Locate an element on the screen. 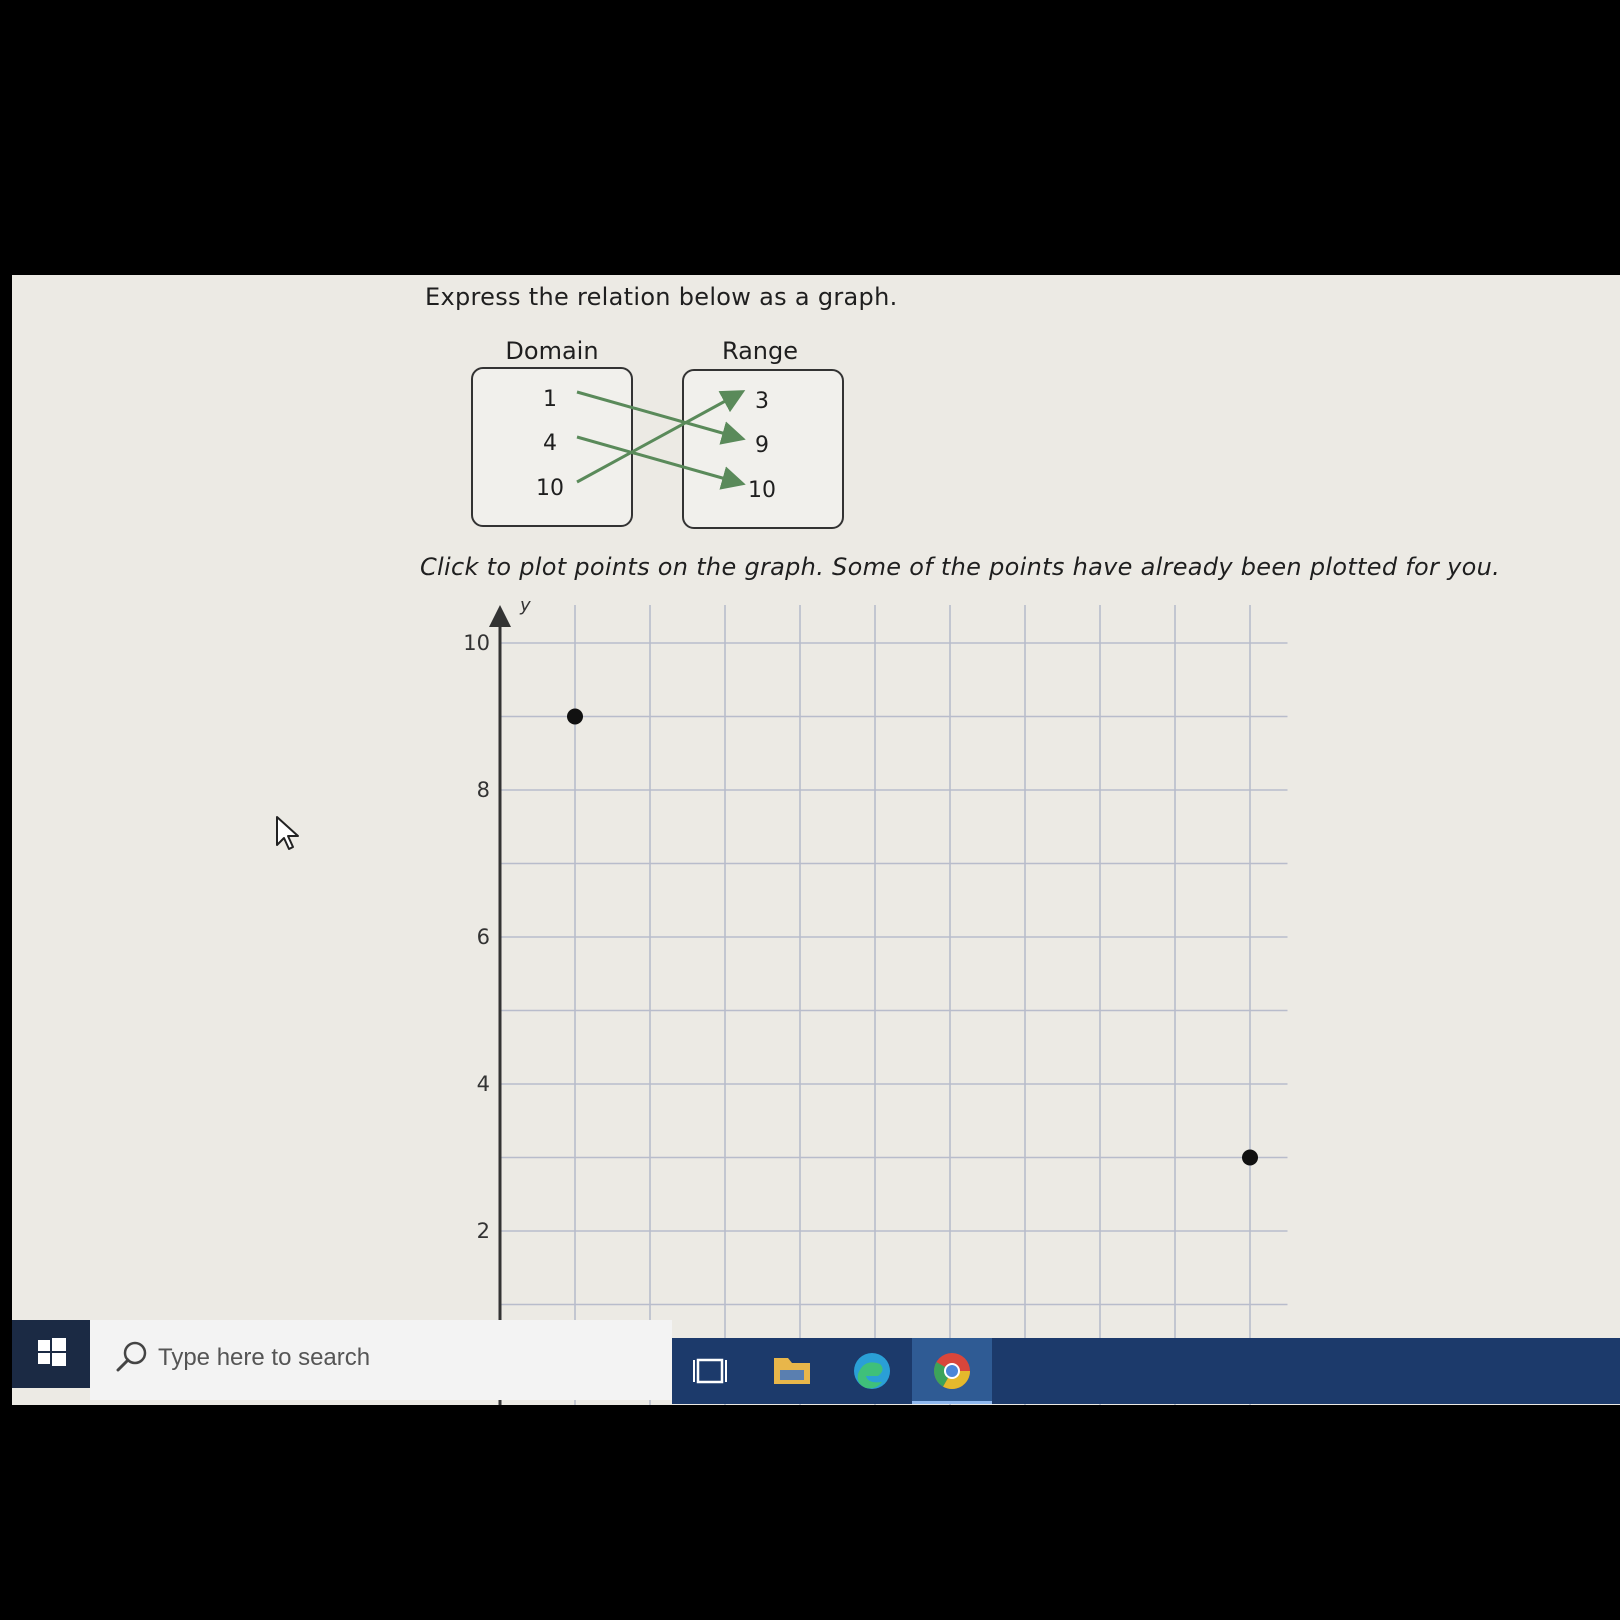 This screenshot has width=1620, height=1620. task-view-icon is located at coordinates (710, 1371).